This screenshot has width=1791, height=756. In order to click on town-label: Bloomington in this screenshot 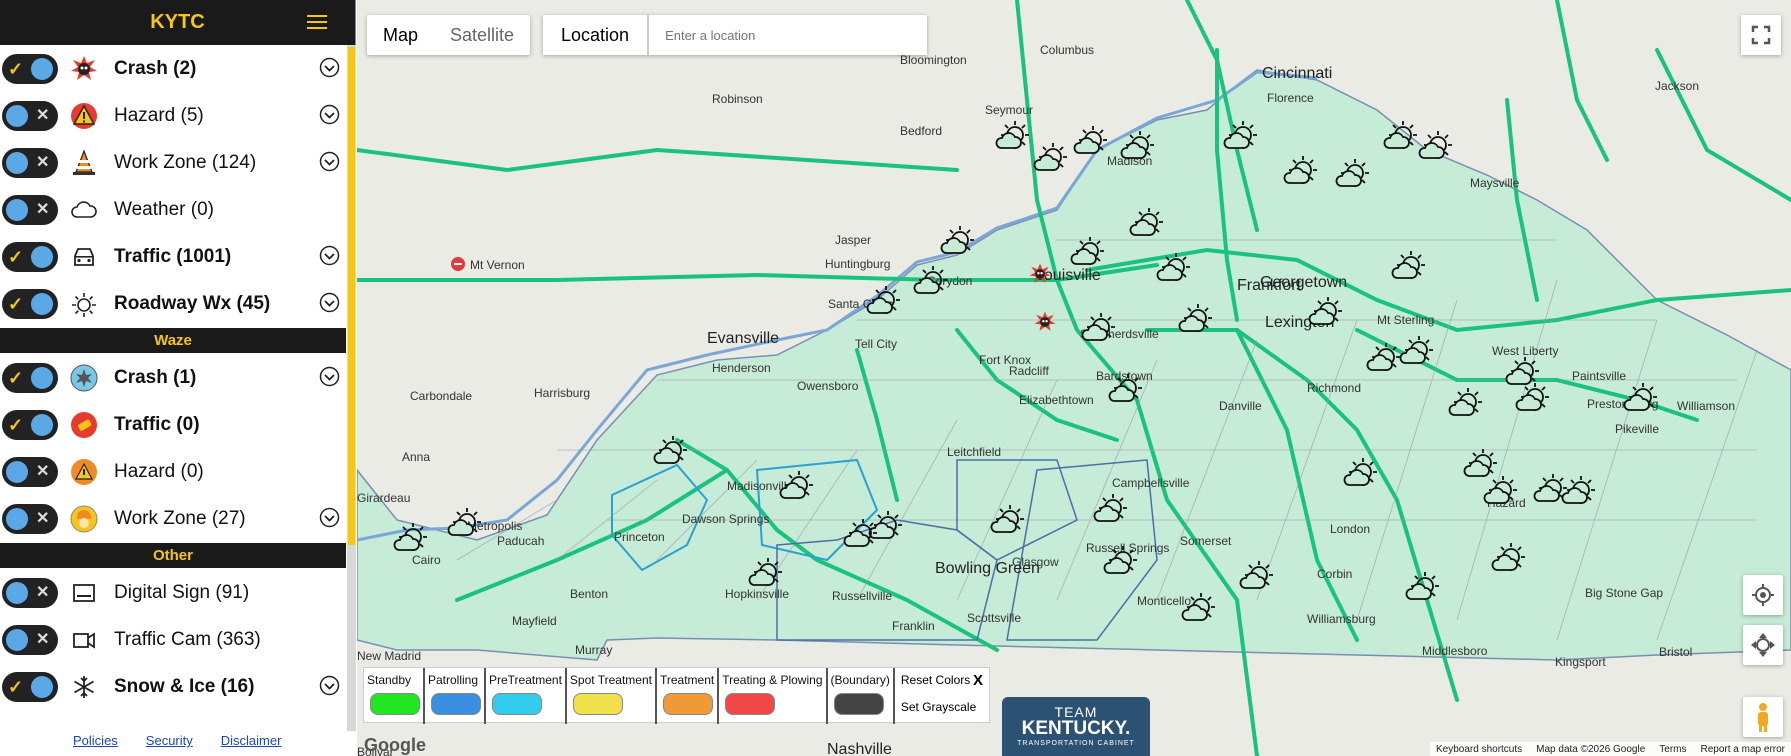, I will do `click(933, 60)`.